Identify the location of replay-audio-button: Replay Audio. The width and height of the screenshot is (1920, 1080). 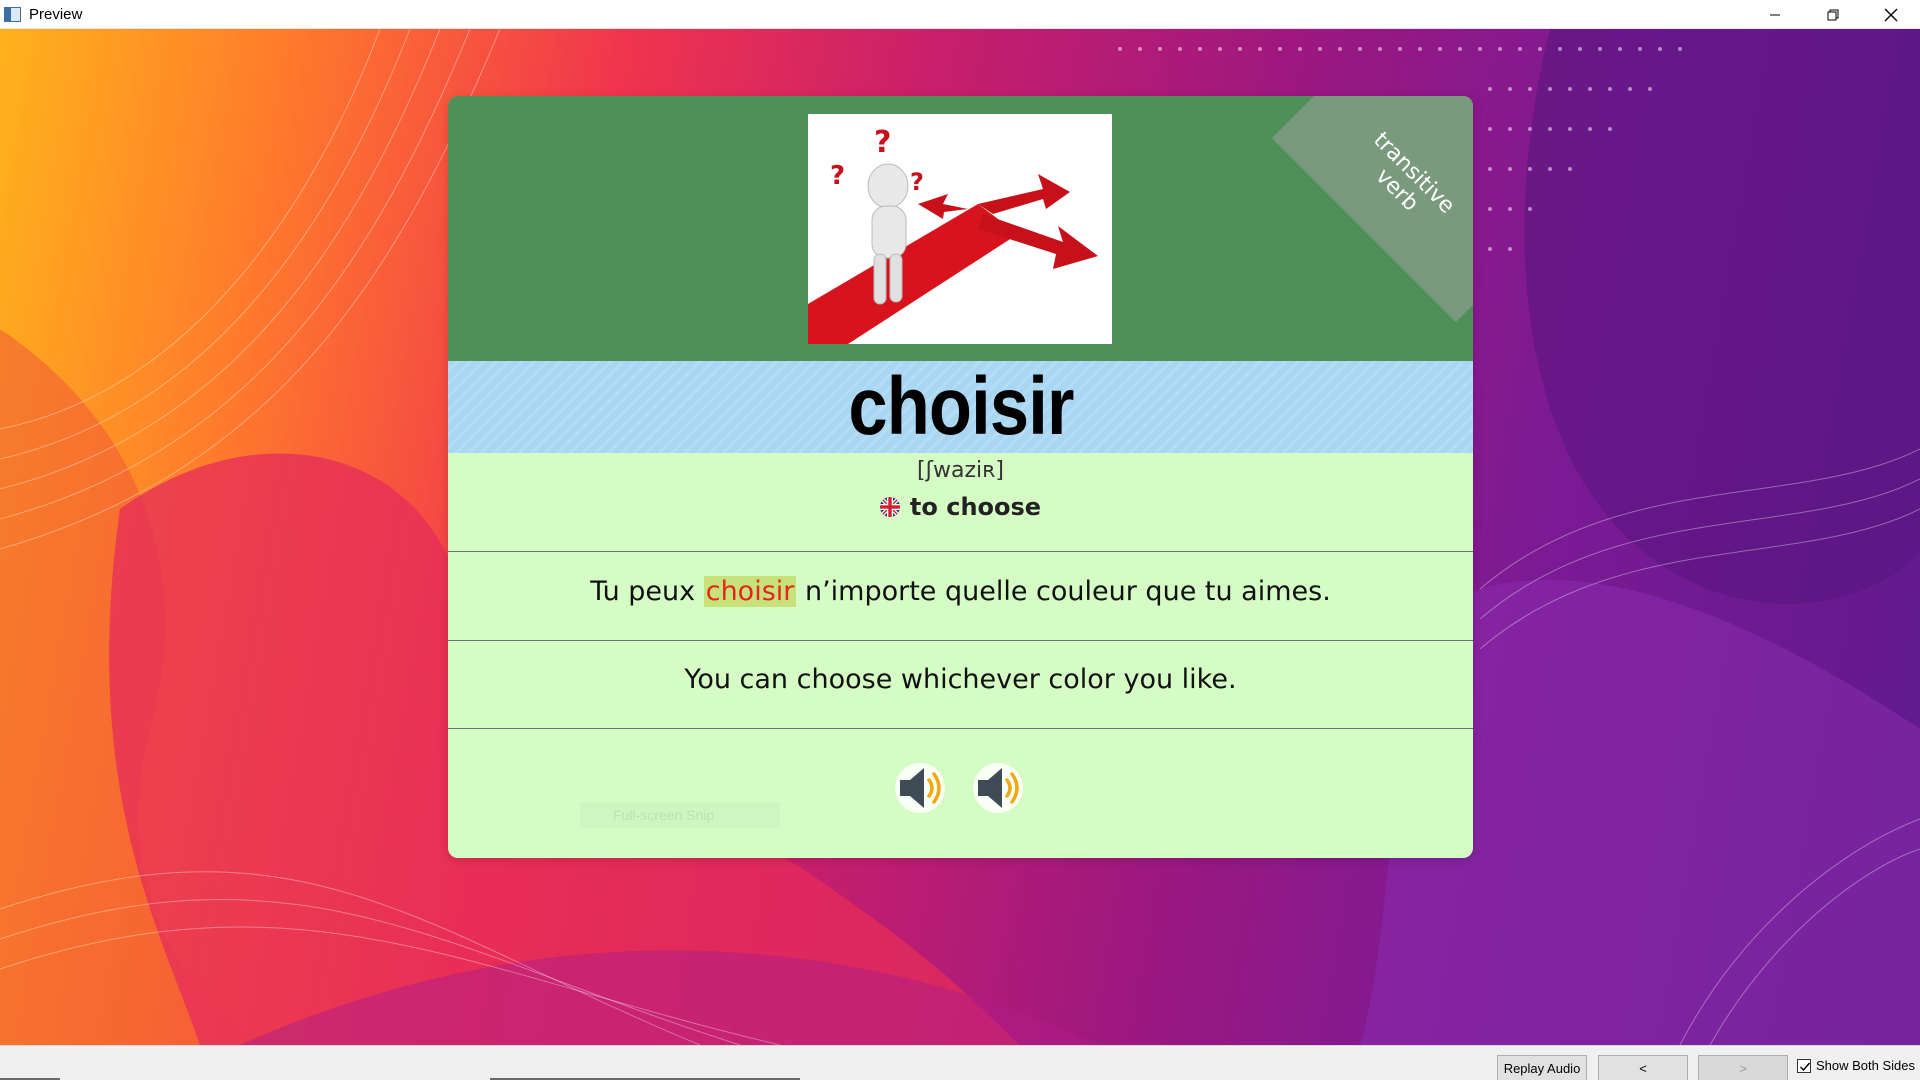
(1542, 1067).